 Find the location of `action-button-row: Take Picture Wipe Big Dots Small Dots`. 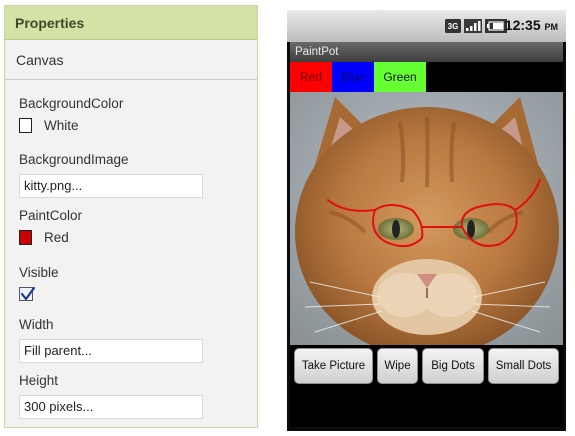

action-button-row: Take Picture Wipe Big Dots Small Dots is located at coordinates (426, 368).